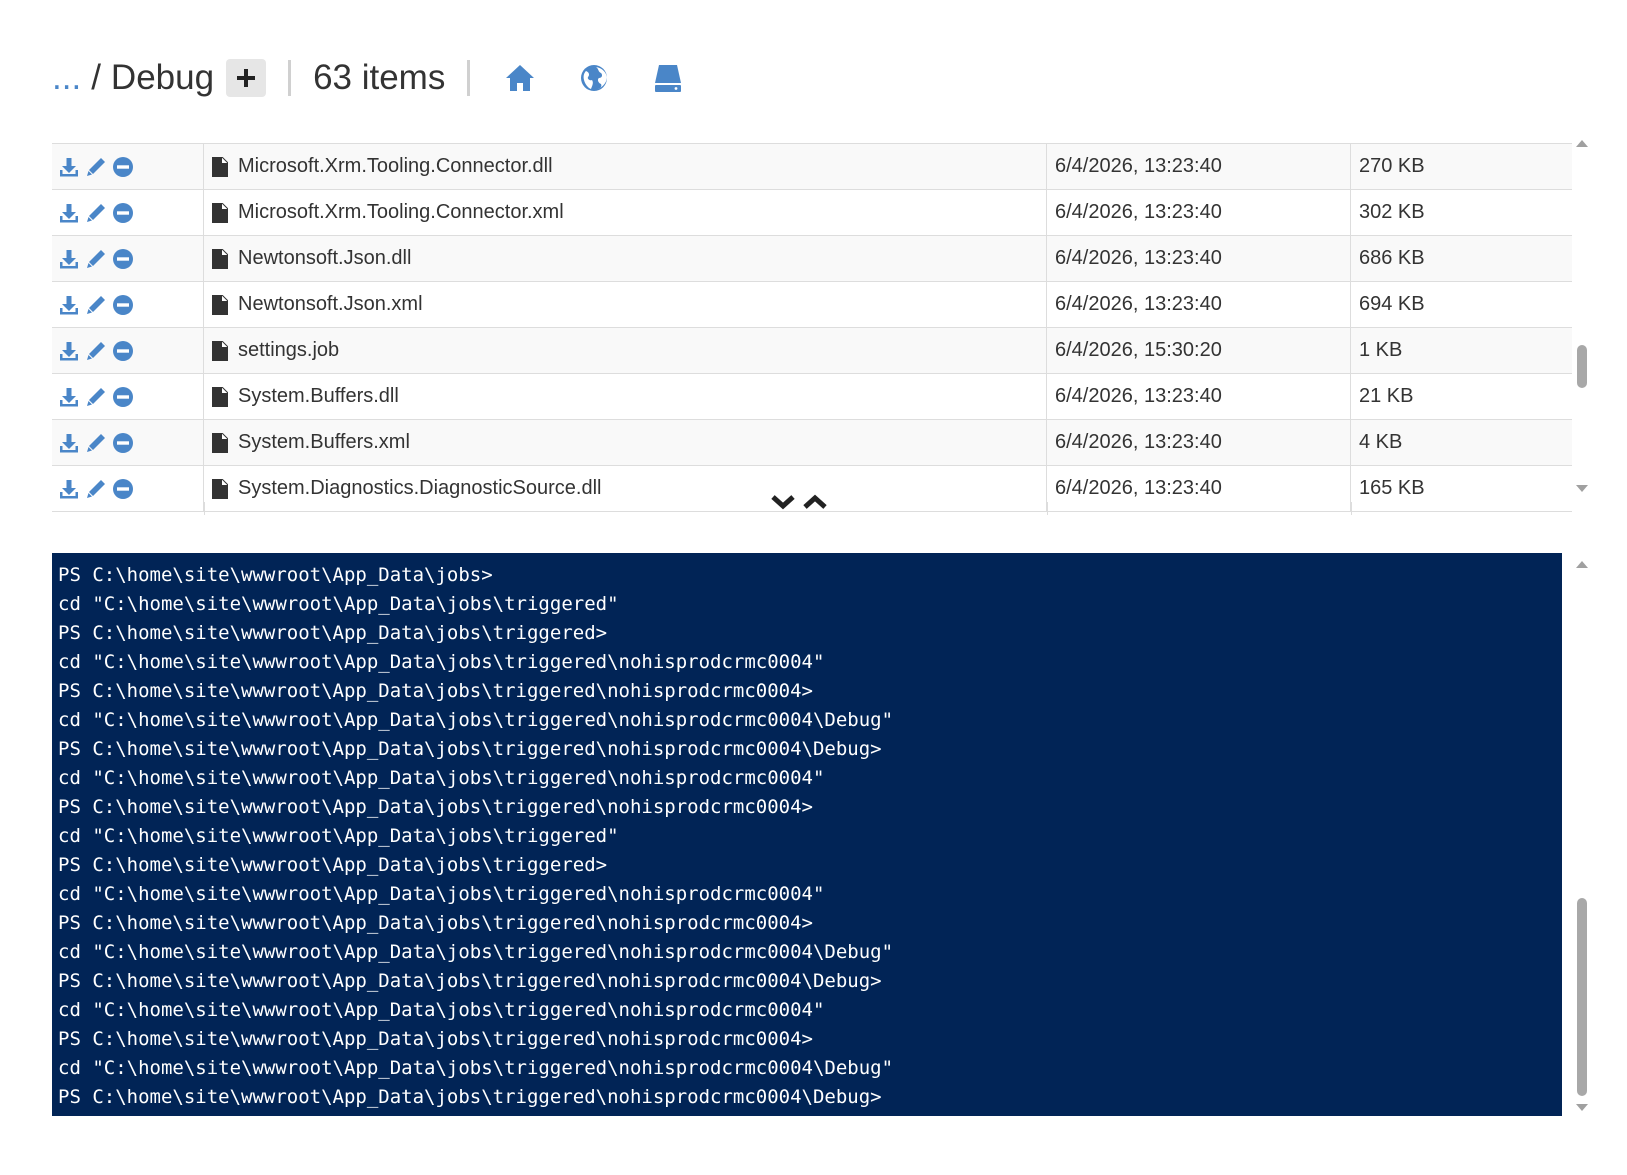 The height and width of the screenshot is (1175, 1627). What do you see at coordinates (1381, 442) in the screenshot?
I see `file-size-cell: 4 KB` at bounding box center [1381, 442].